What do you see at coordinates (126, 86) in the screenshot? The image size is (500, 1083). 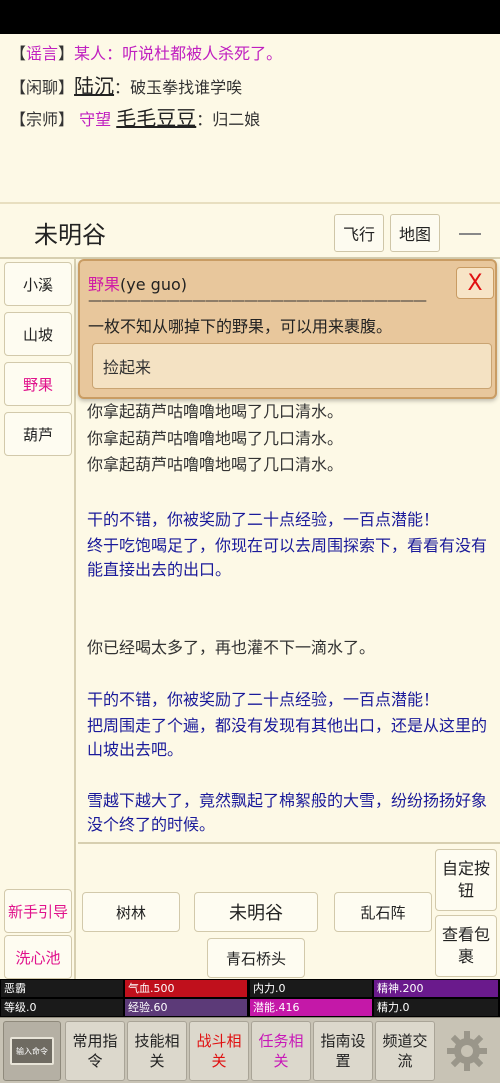 I see `chat-line: 【闲聊】陆沉：破玉拳找谁学唉` at bounding box center [126, 86].